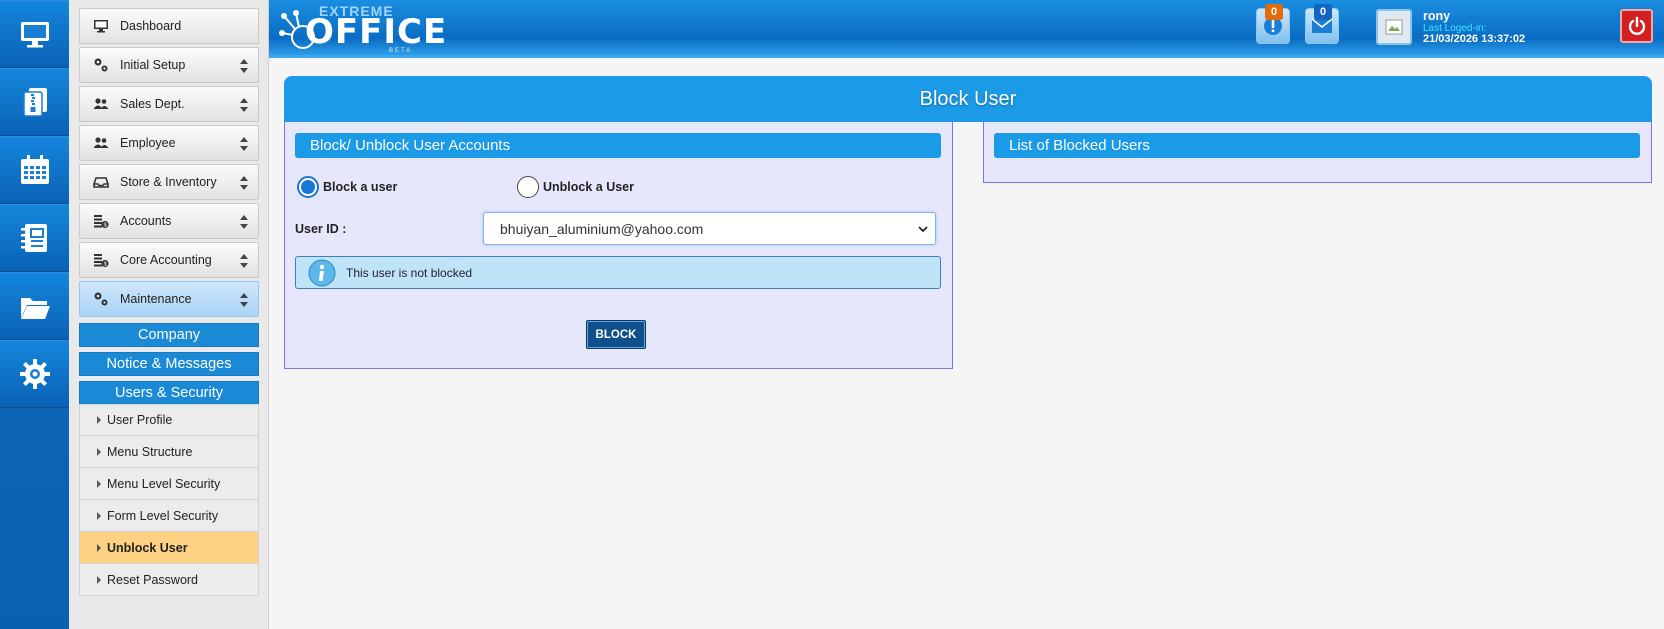 This screenshot has height=629, width=1664. I want to click on rail-notebook-button, so click(34, 238).